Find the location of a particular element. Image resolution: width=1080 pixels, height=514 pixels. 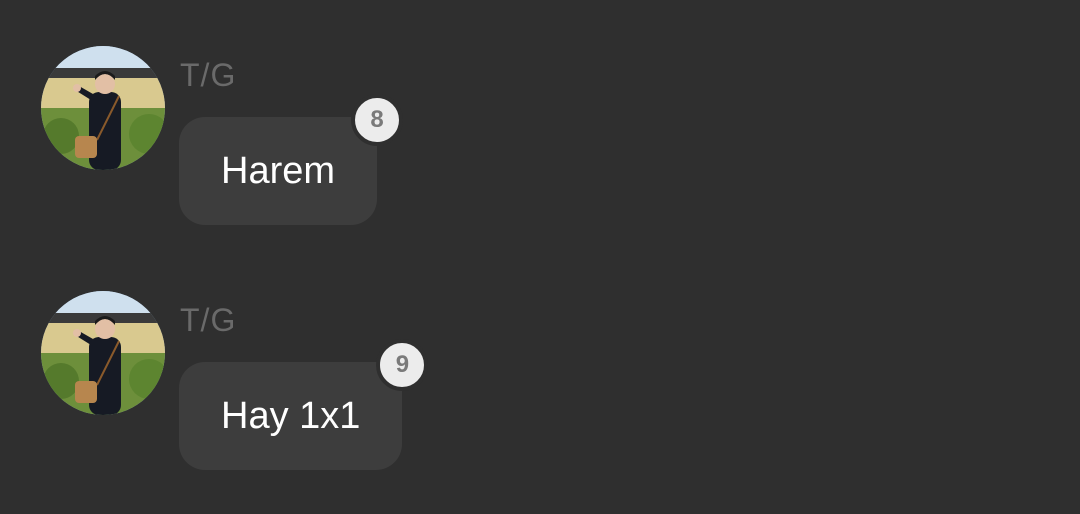

message-text: Hay 1x1 is located at coordinates (291, 416).